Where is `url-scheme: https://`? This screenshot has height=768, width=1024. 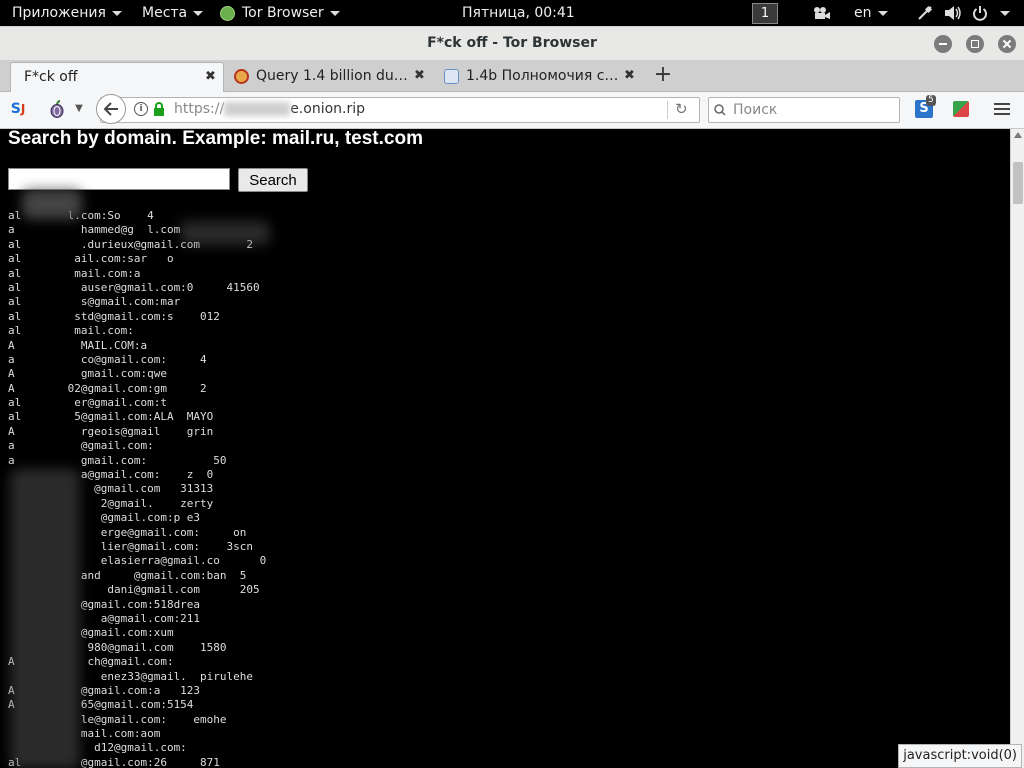
url-scheme: https:// is located at coordinates (199, 109).